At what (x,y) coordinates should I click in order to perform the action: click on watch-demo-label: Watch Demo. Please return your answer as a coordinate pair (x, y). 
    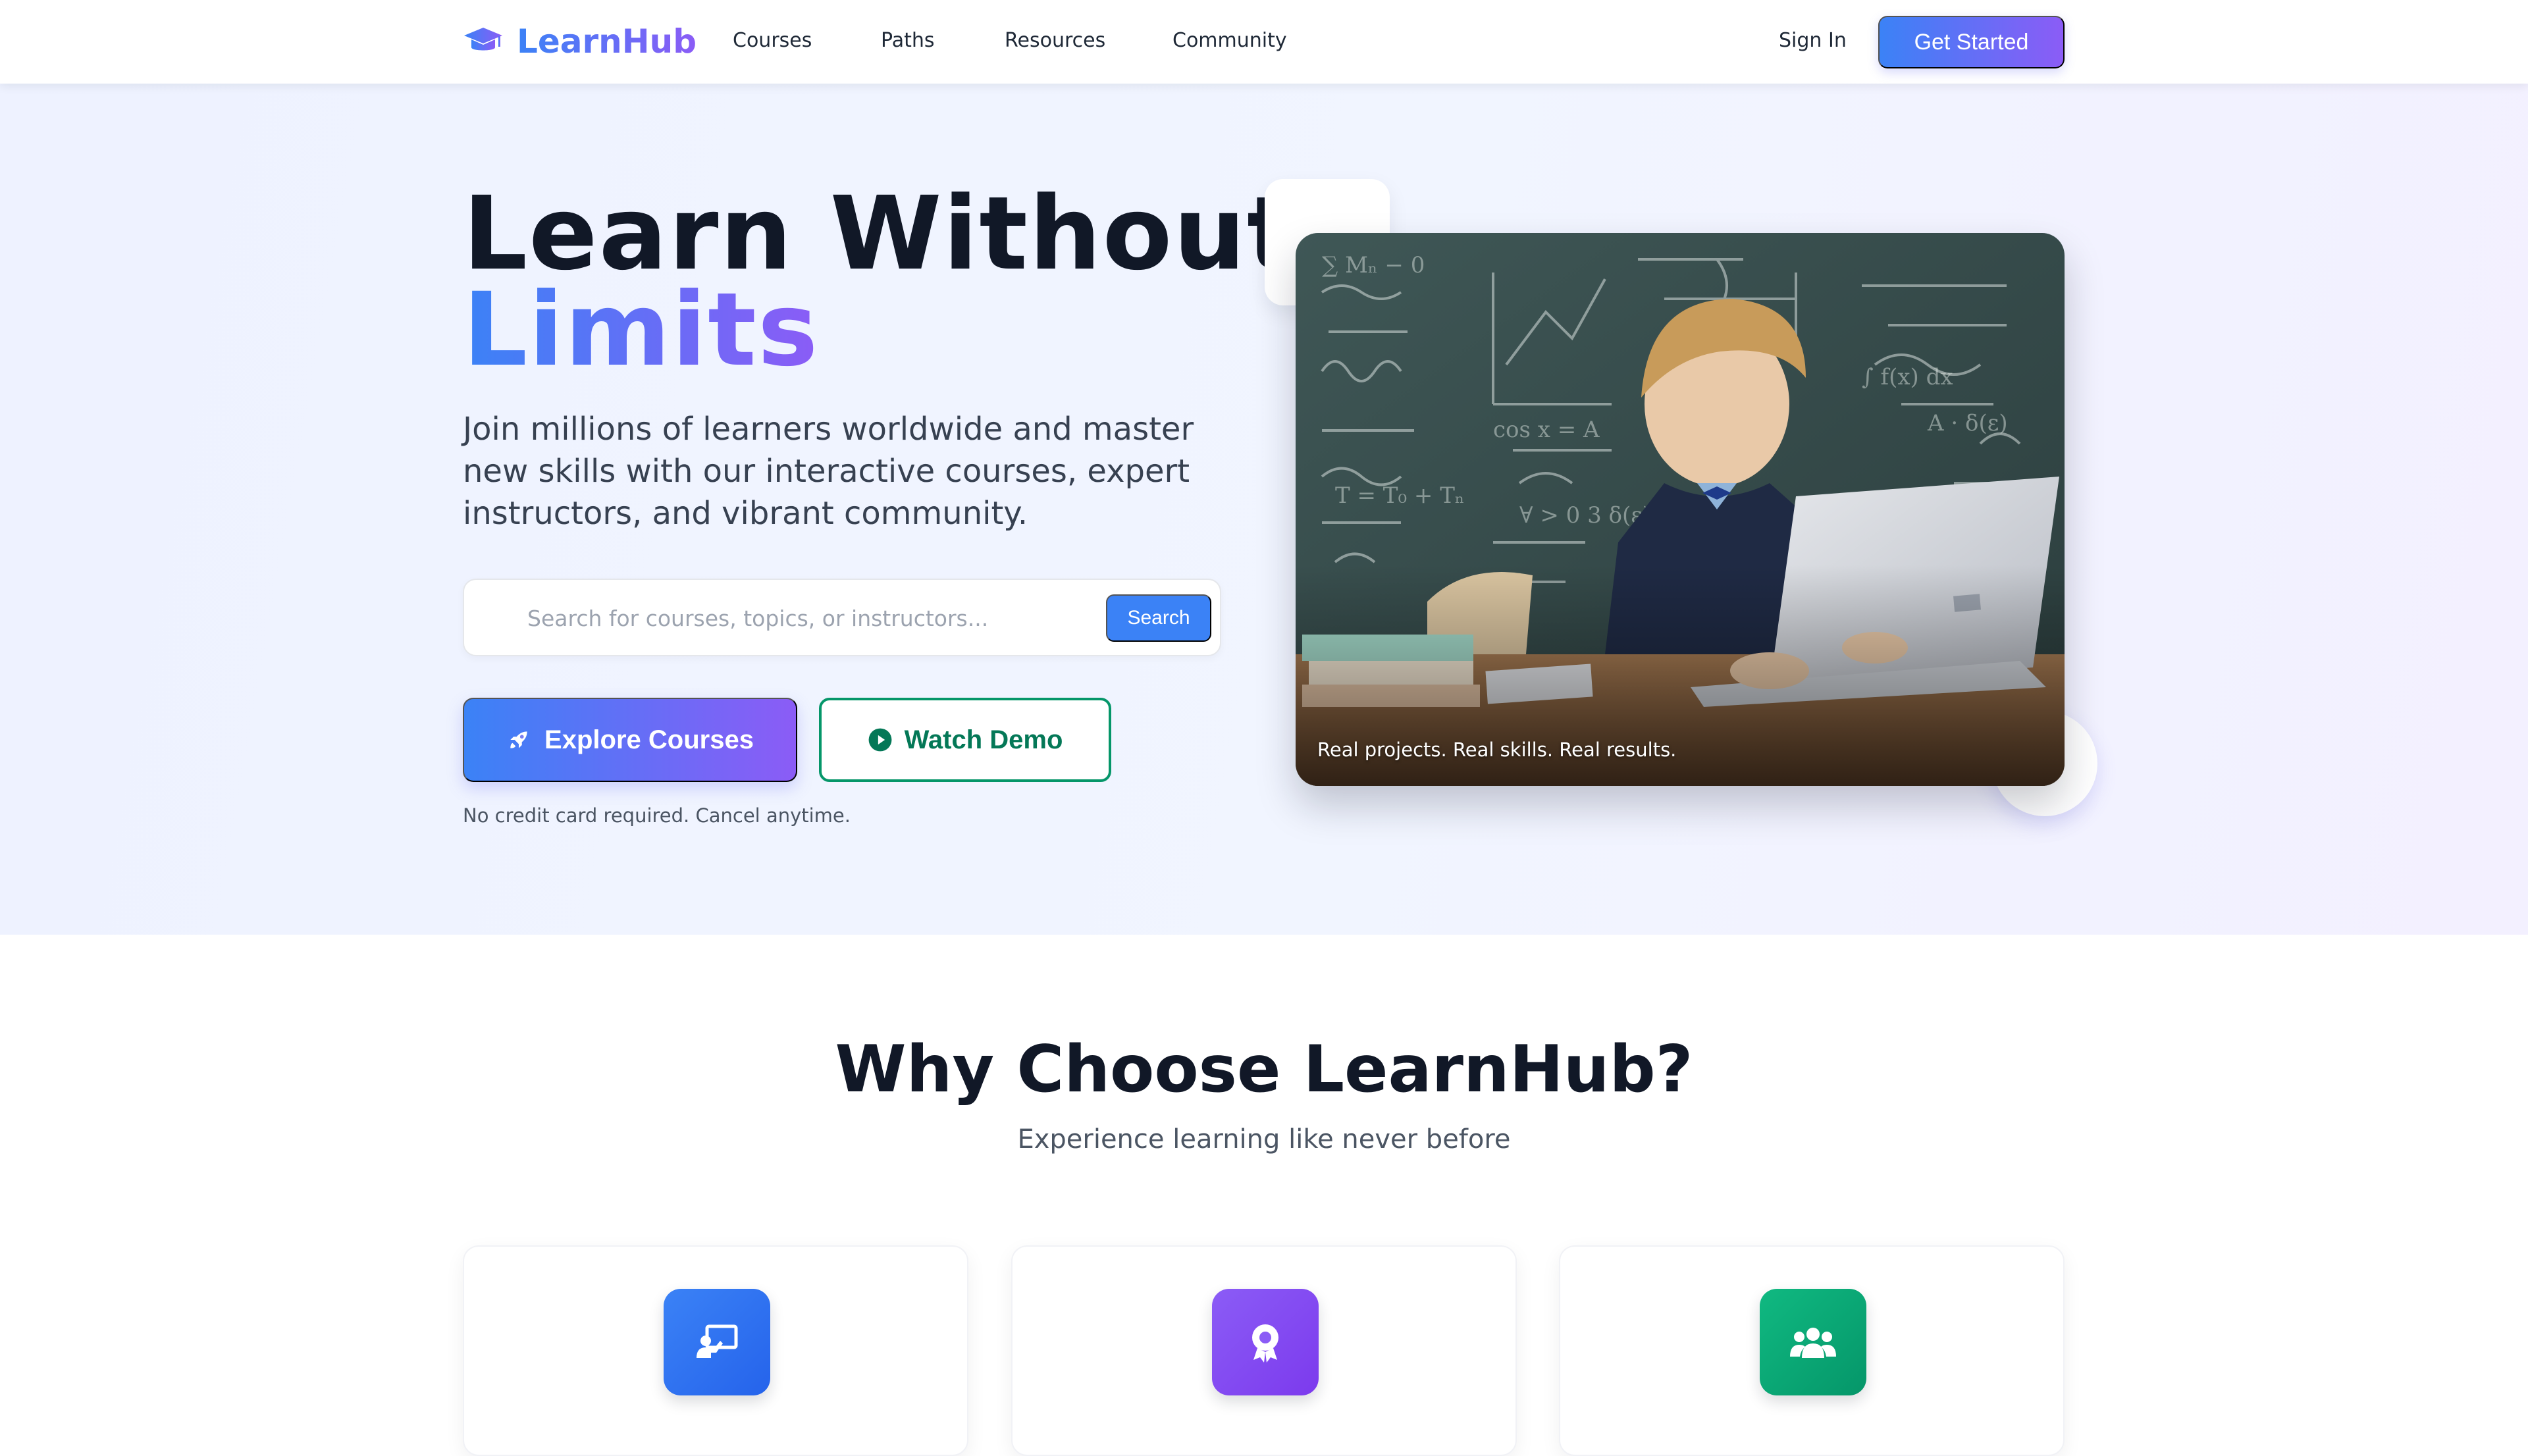
    Looking at the image, I should click on (984, 739).